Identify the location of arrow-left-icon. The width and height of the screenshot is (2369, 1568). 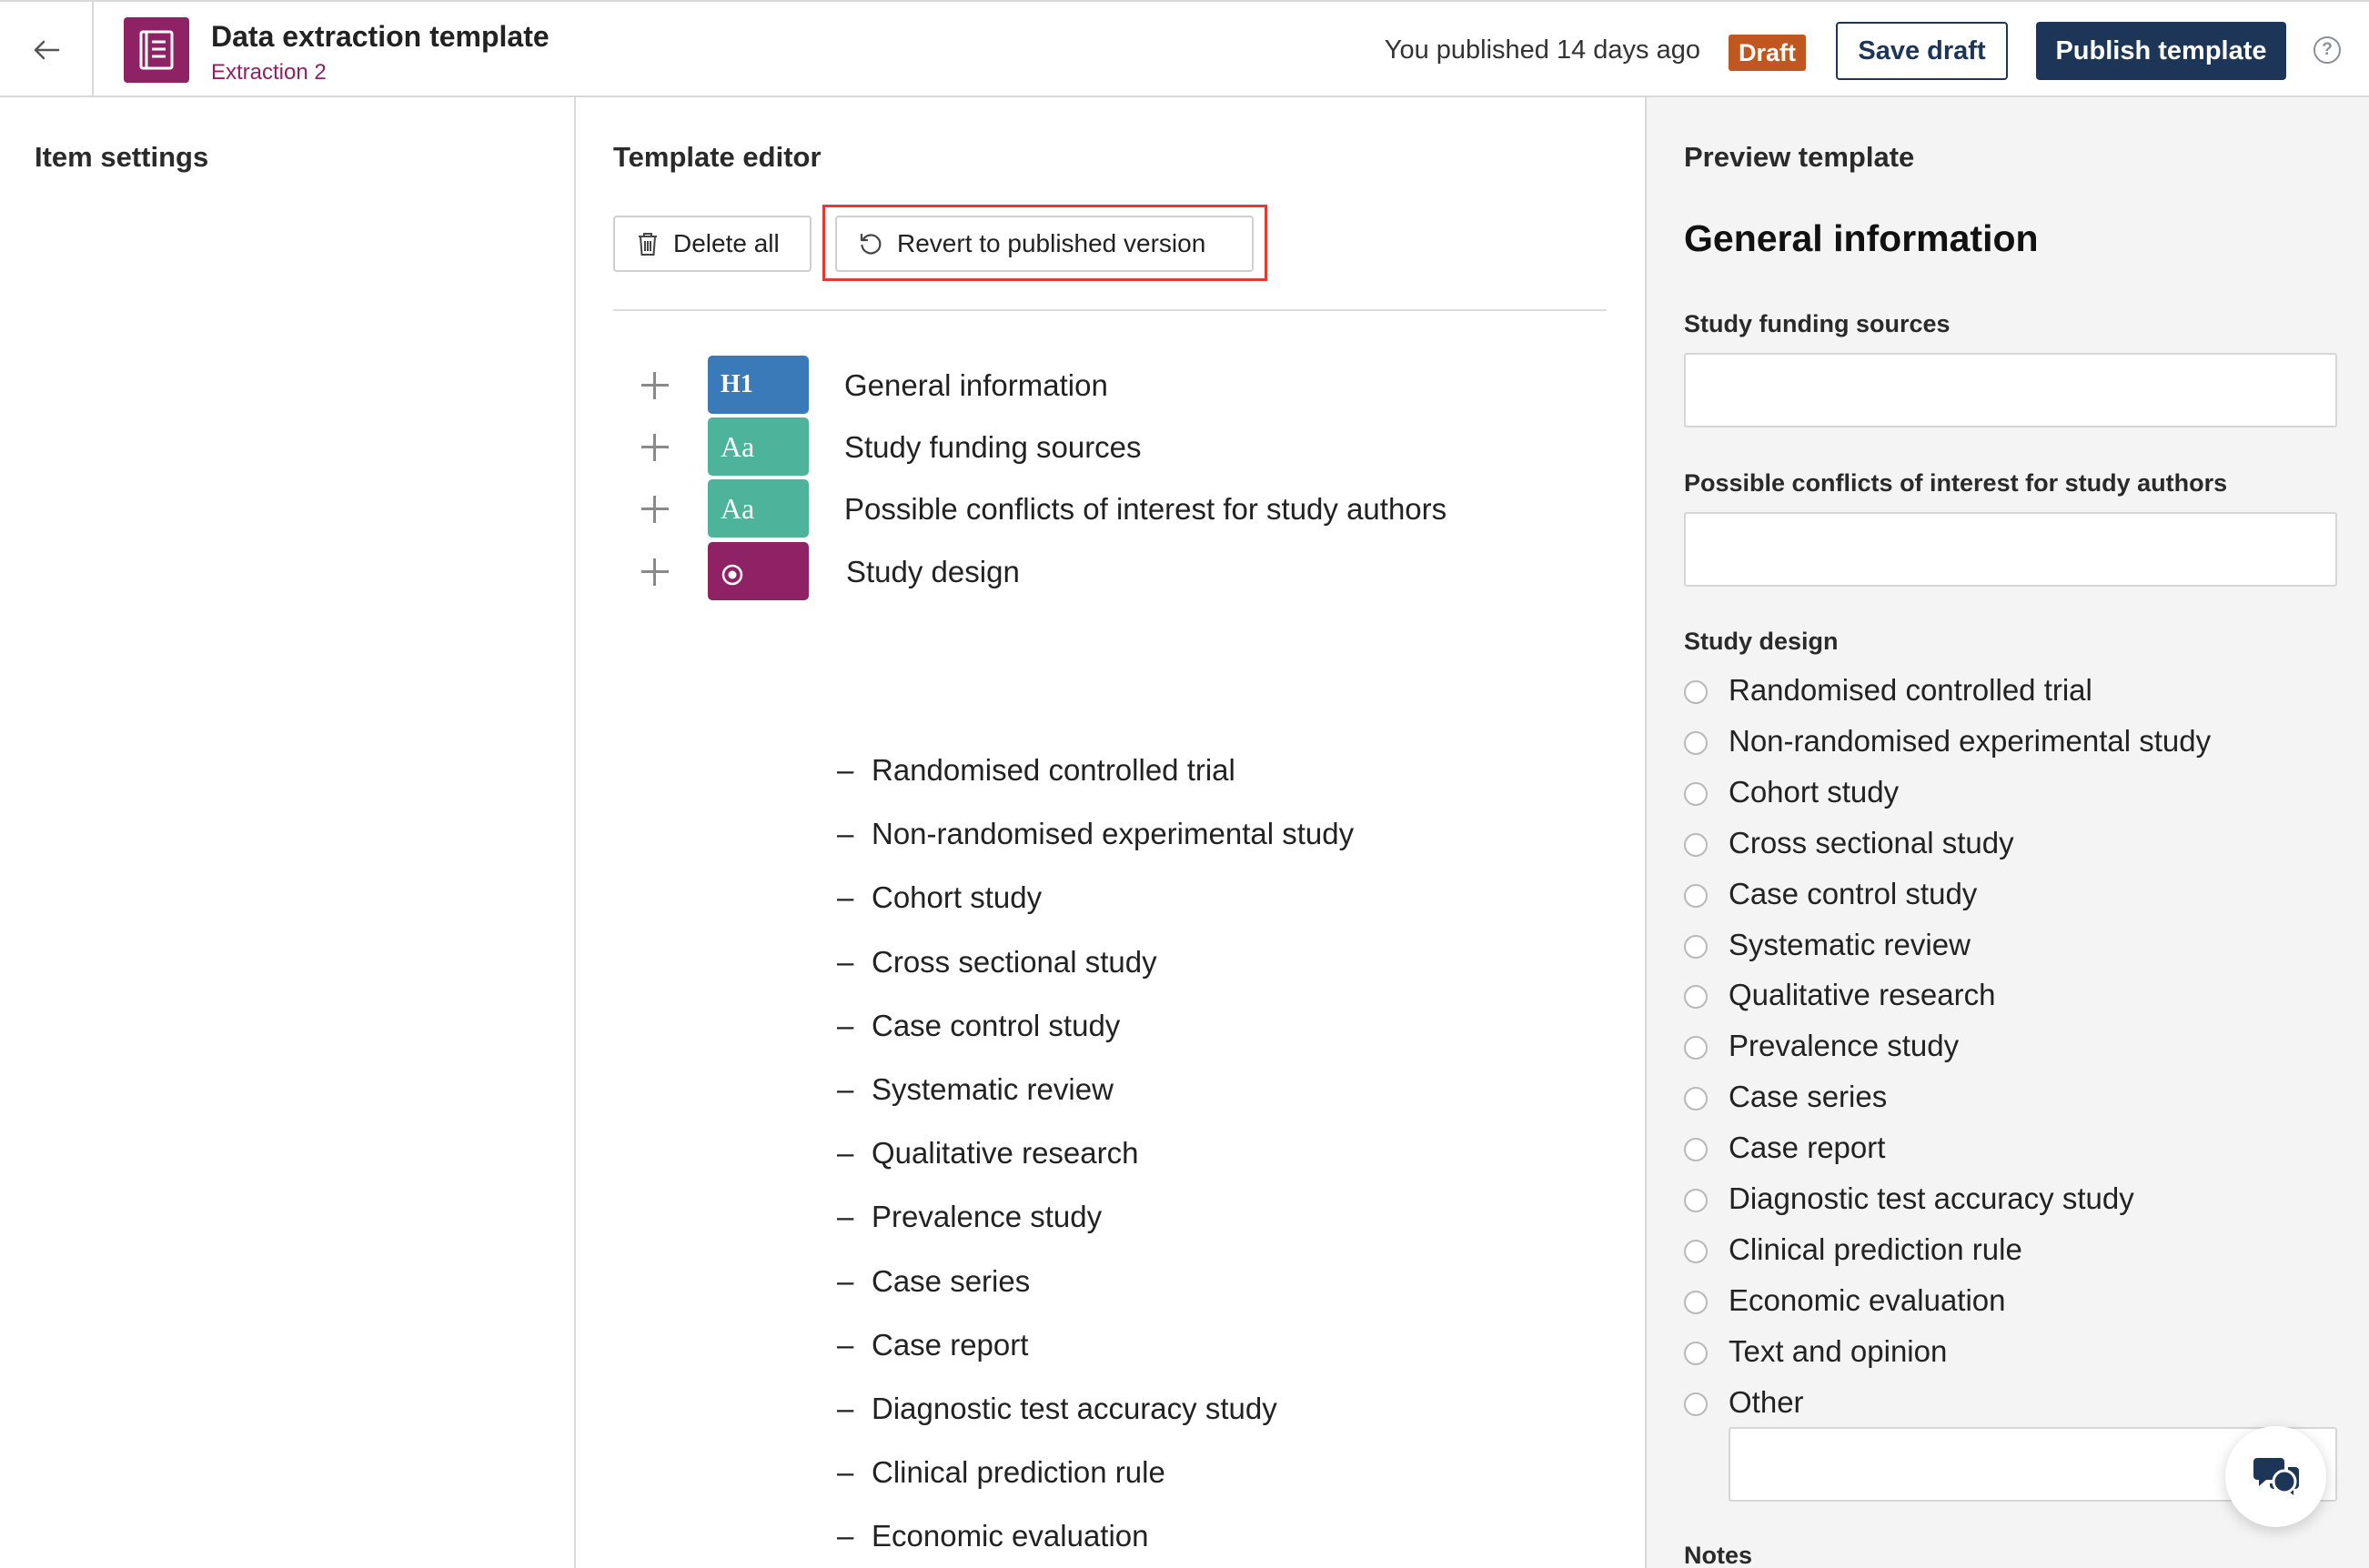
(47, 49).